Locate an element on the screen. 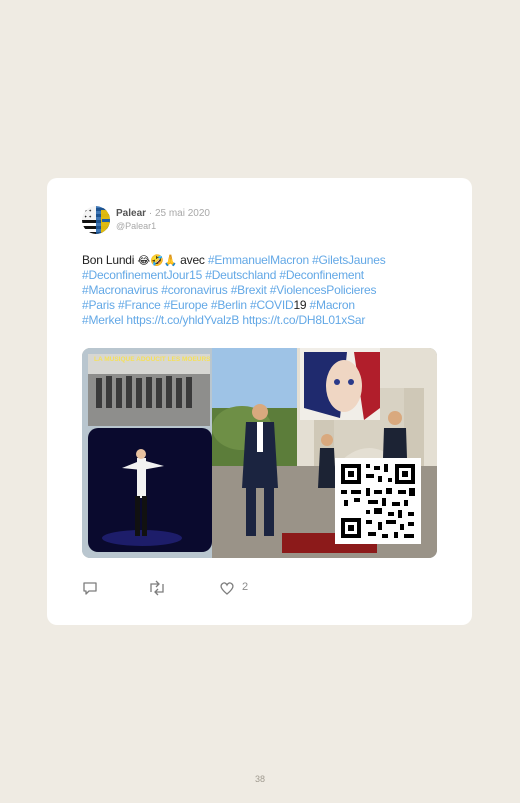  covid-suffix: 19 is located at coordinates (300, 305).